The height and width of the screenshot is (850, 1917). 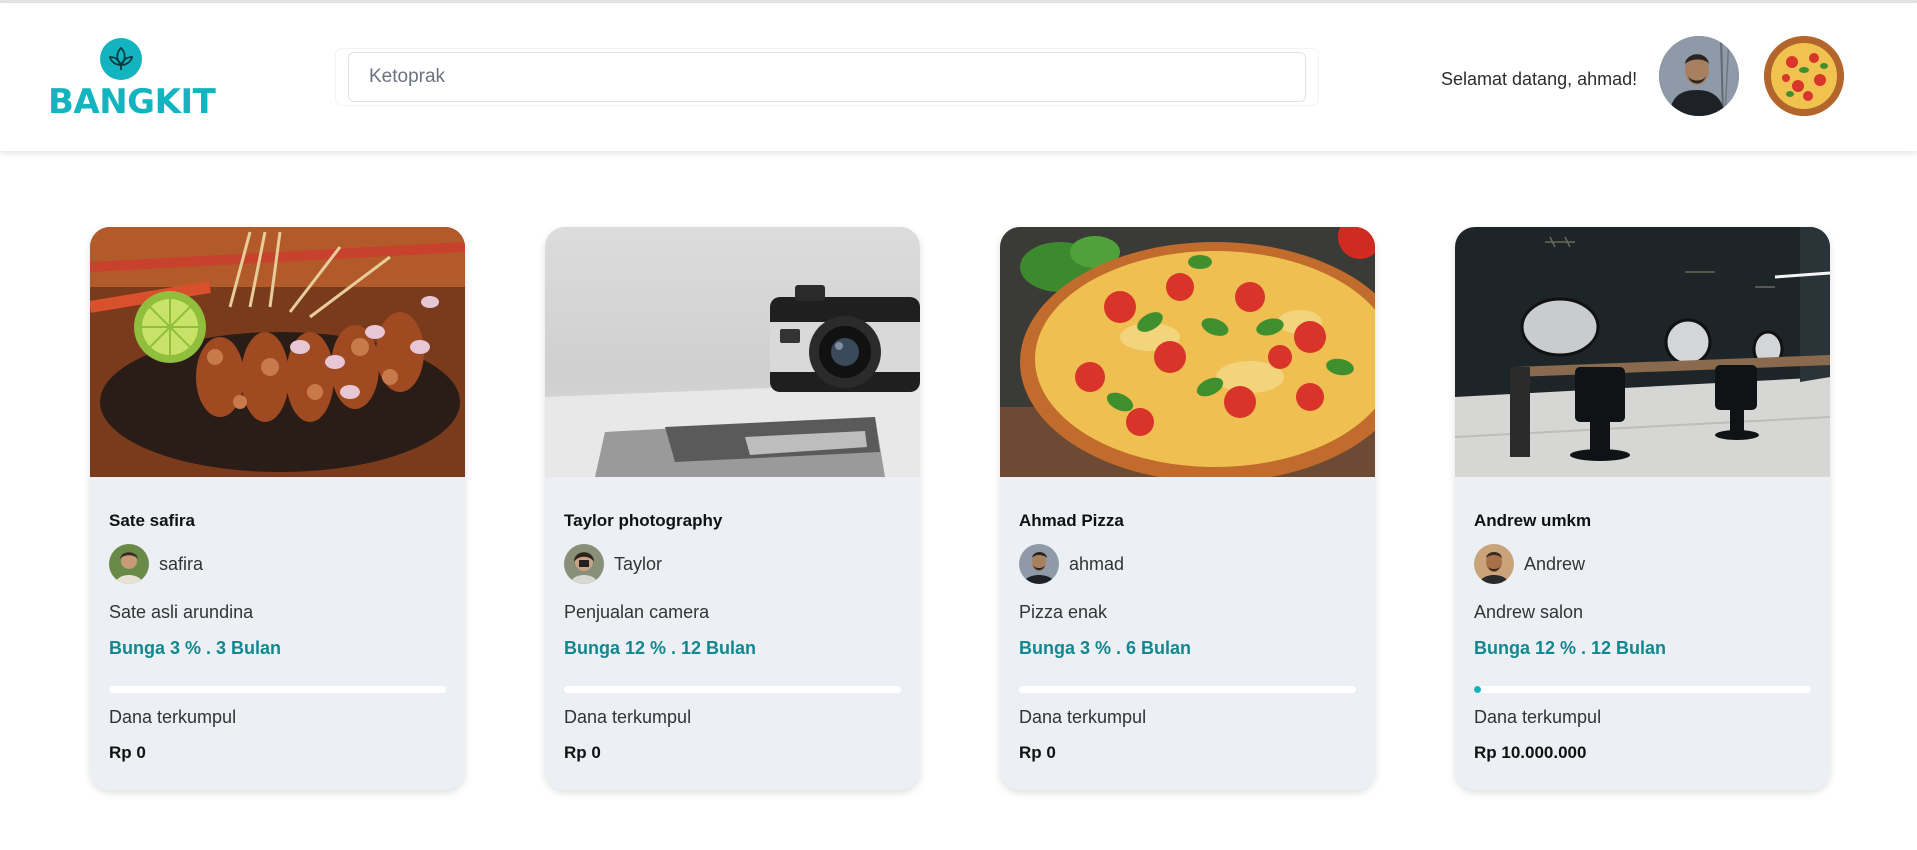 What do you see at coordinates (1530, 752) in the screenshot?
I see `fund-value: Rp 10.000.000` at bounding box center [1530, 752].